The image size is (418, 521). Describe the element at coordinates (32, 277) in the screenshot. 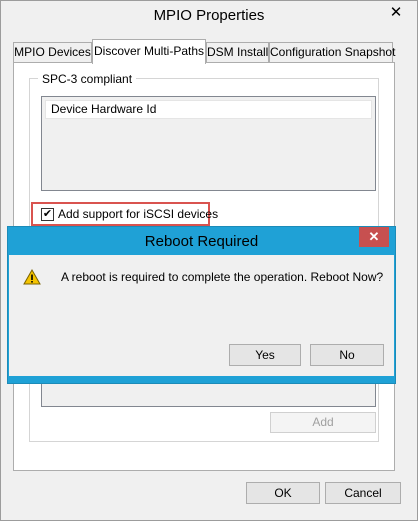

I see `warning-icon` at that location.